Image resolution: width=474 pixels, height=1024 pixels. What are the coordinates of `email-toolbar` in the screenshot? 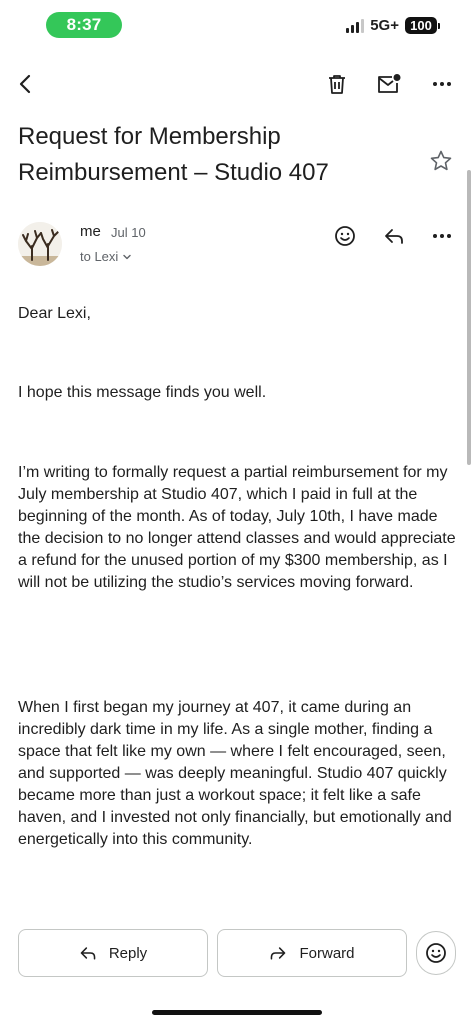 It's located at (237, 84).